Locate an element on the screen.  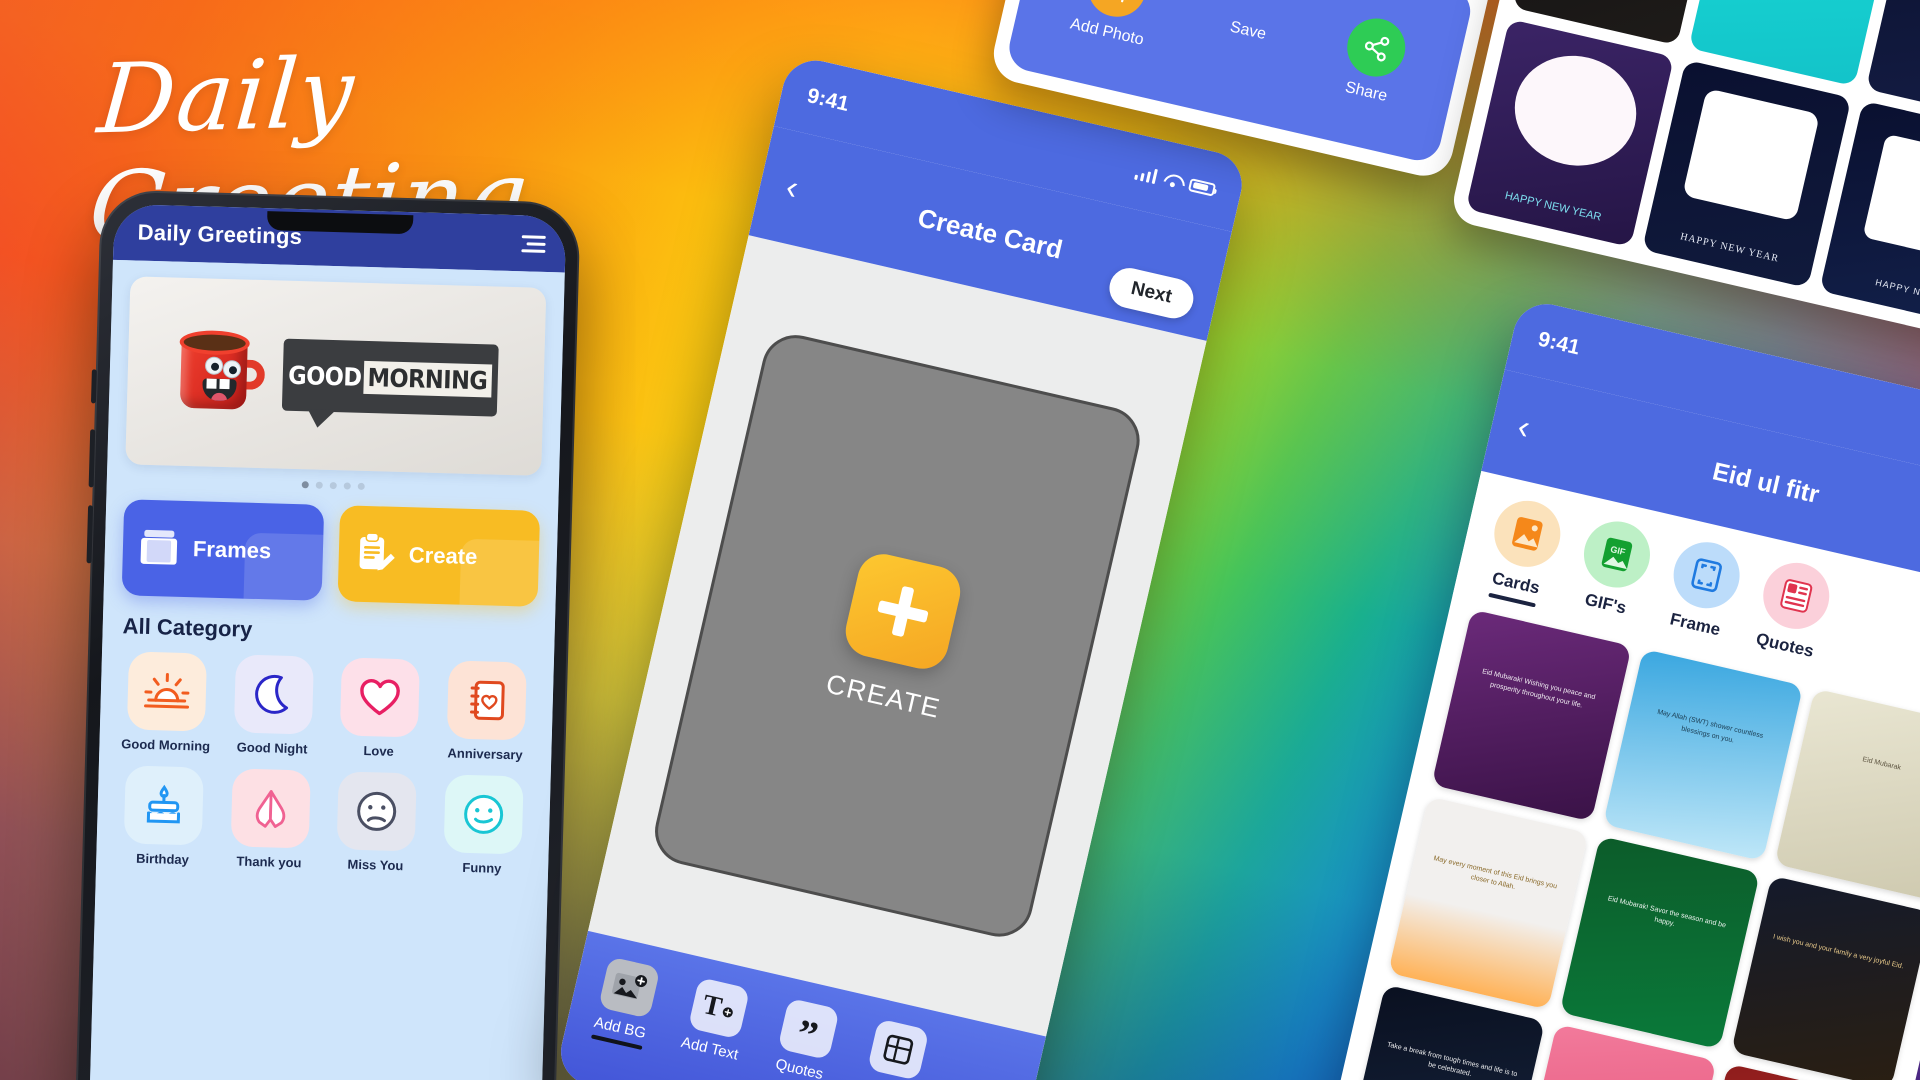
smile-face-icon is located at coordinates (483, 814).